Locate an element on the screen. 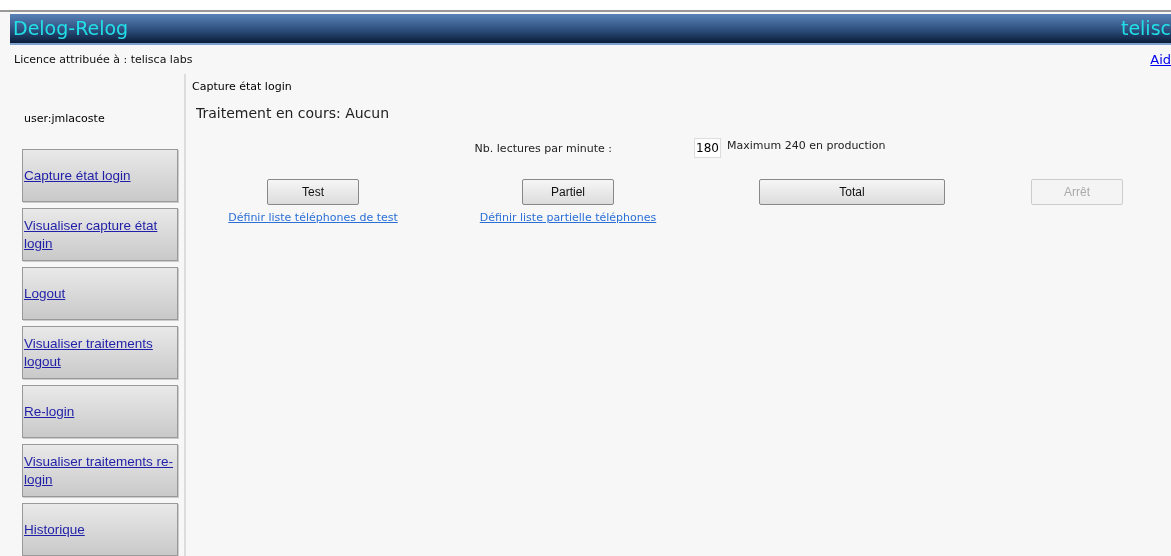 The width and height of the screenshot is (1171, 556). sidebar-item: Visualiser capture état login is located at coordinates (100, 234).